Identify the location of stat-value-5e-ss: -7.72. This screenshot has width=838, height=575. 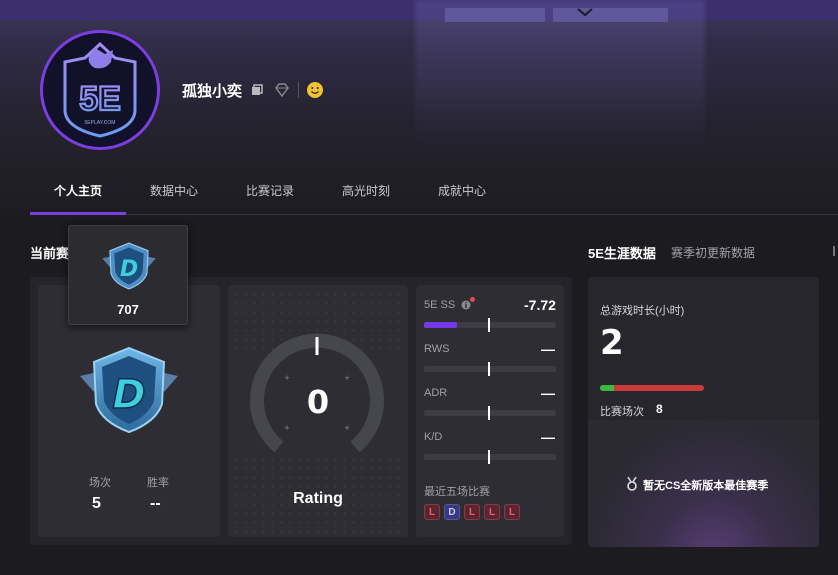
(540, 305).